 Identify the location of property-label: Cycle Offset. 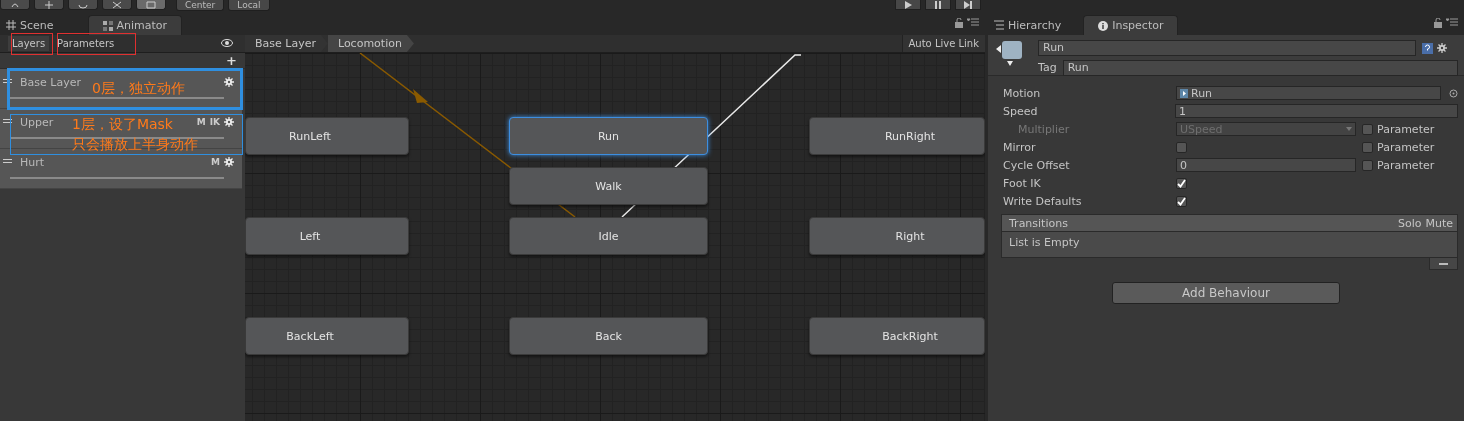
(1037, 165).